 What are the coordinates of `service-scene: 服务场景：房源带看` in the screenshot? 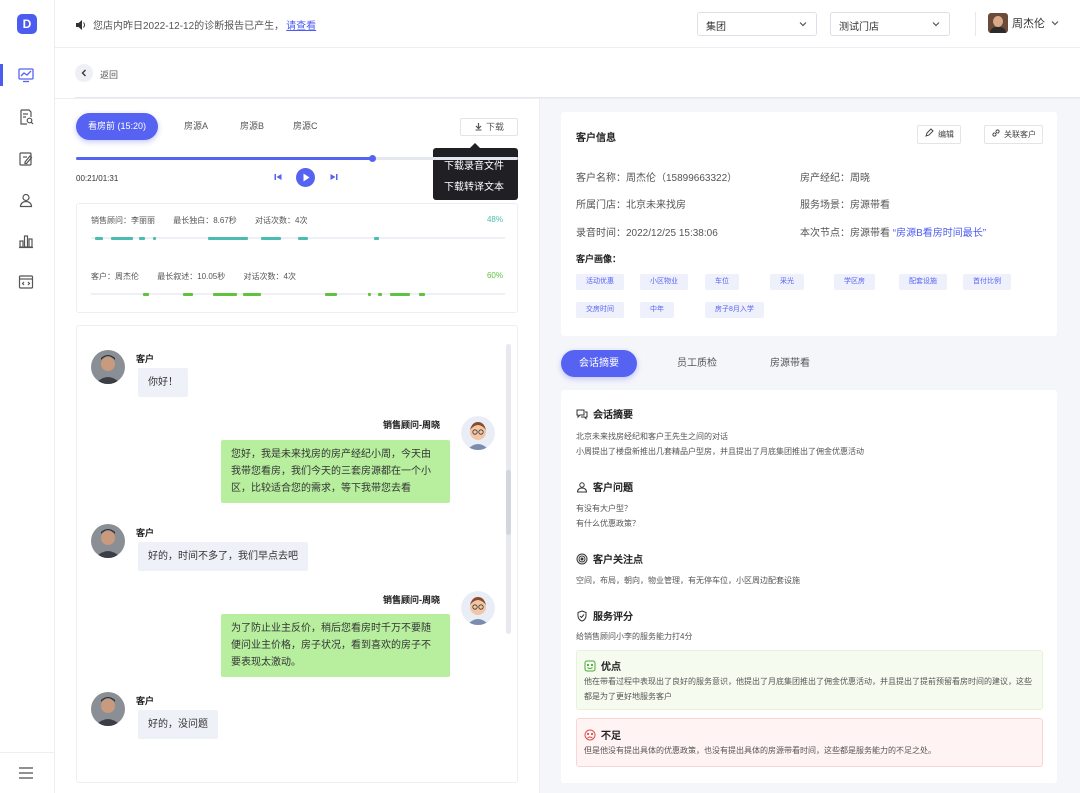 It's located at (845, 205).